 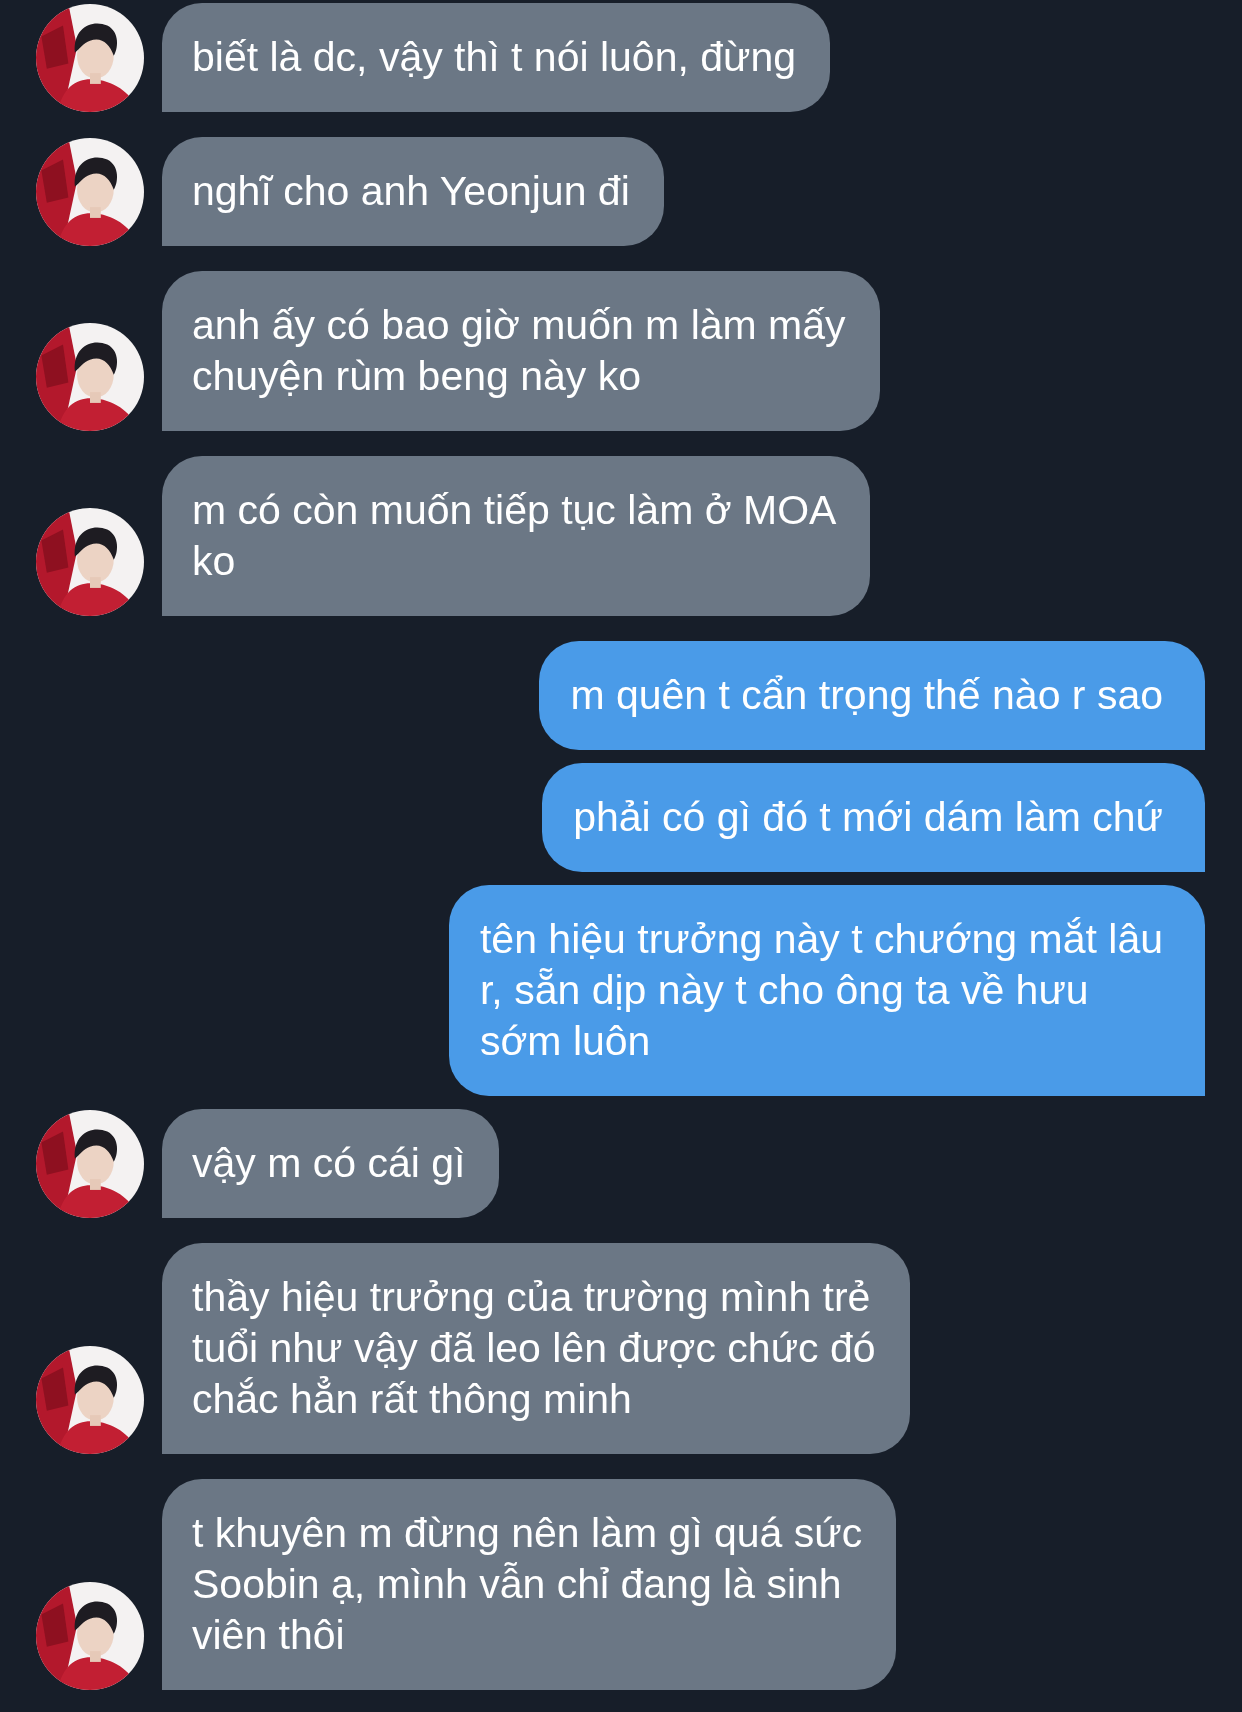 I want to click on message-bubble: tên hiệu trưởng này t chướng mắt lâu r, sẵn dịp này t cho ông ta về hưu sớm luôn, so click(x=826, y=990).